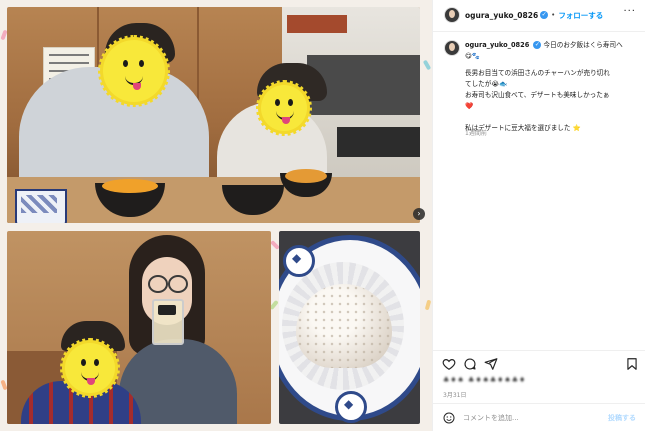 Image resolution: width=645 pixels, height=432 pixels. Describe the element at coordinates (449, 418) in the screenshot. I see `emoji-icon` at that location.